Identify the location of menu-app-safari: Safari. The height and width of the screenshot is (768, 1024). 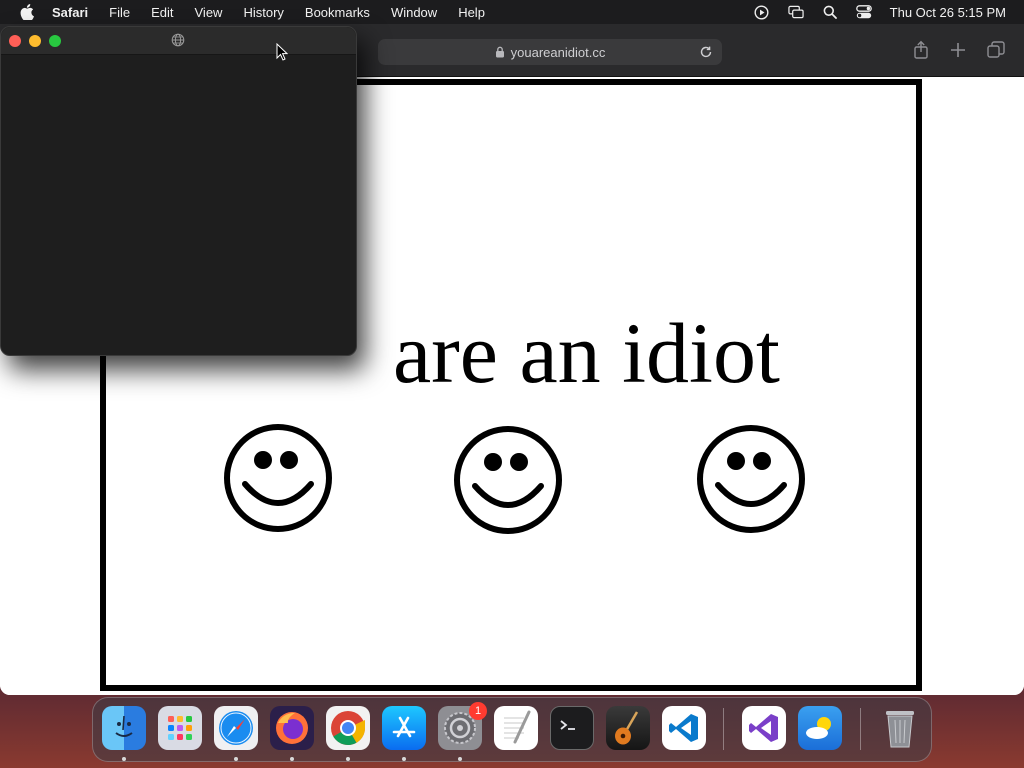
(70, 12).